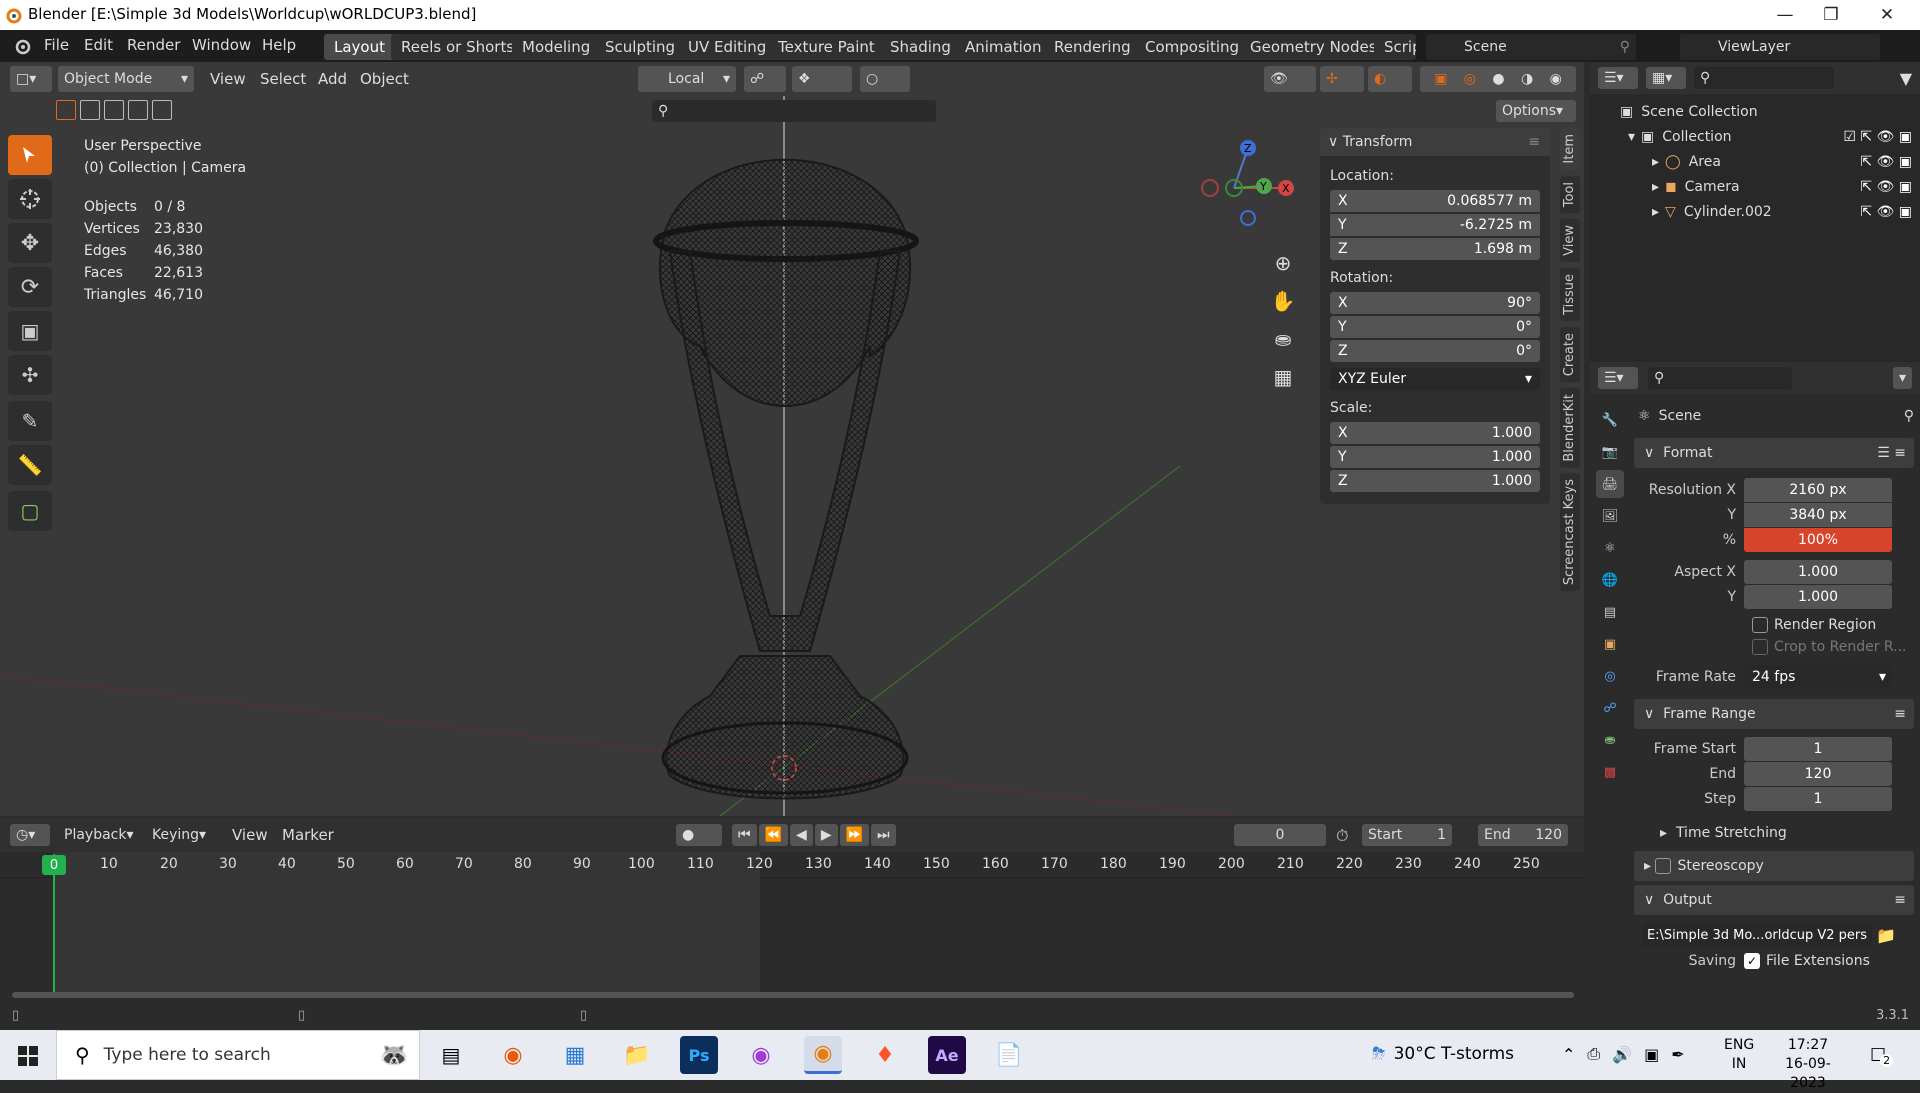  I want to click on pen-icon: ✒, so click(1677, 1054).